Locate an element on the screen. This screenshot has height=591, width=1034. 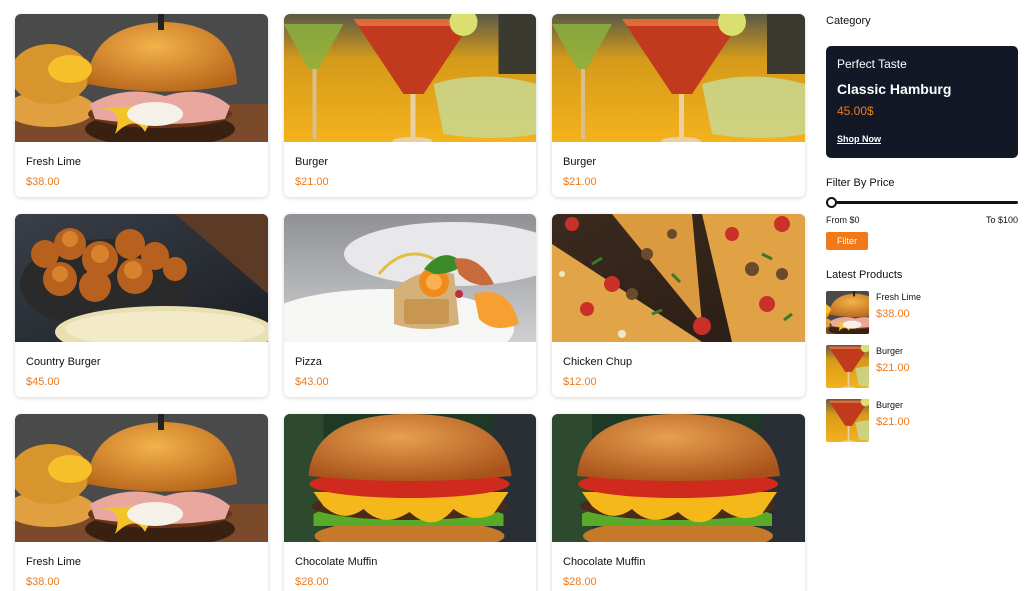
shop-now-link: Shop Now is located at coordinates (859, 139).